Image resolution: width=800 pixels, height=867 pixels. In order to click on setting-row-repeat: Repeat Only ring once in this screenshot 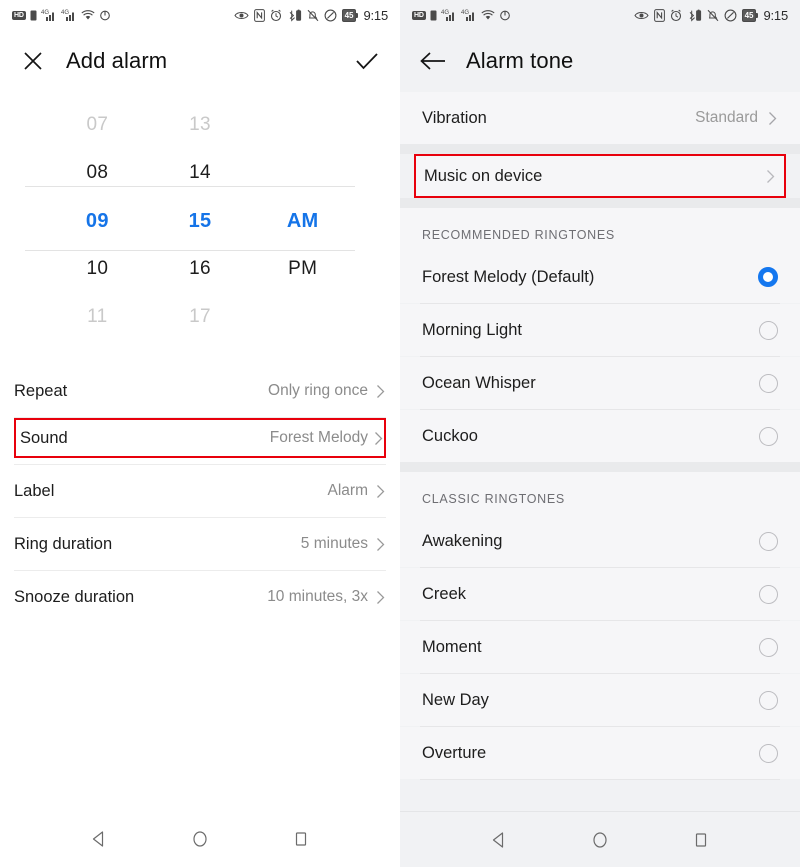, I will do `click(200, 391)`.